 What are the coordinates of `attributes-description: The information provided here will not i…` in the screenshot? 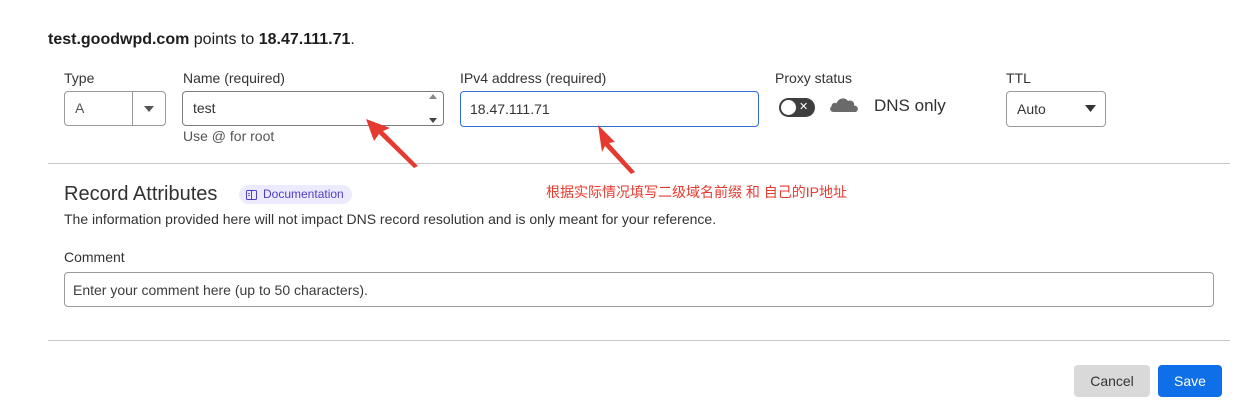 It's located at (390, 219).